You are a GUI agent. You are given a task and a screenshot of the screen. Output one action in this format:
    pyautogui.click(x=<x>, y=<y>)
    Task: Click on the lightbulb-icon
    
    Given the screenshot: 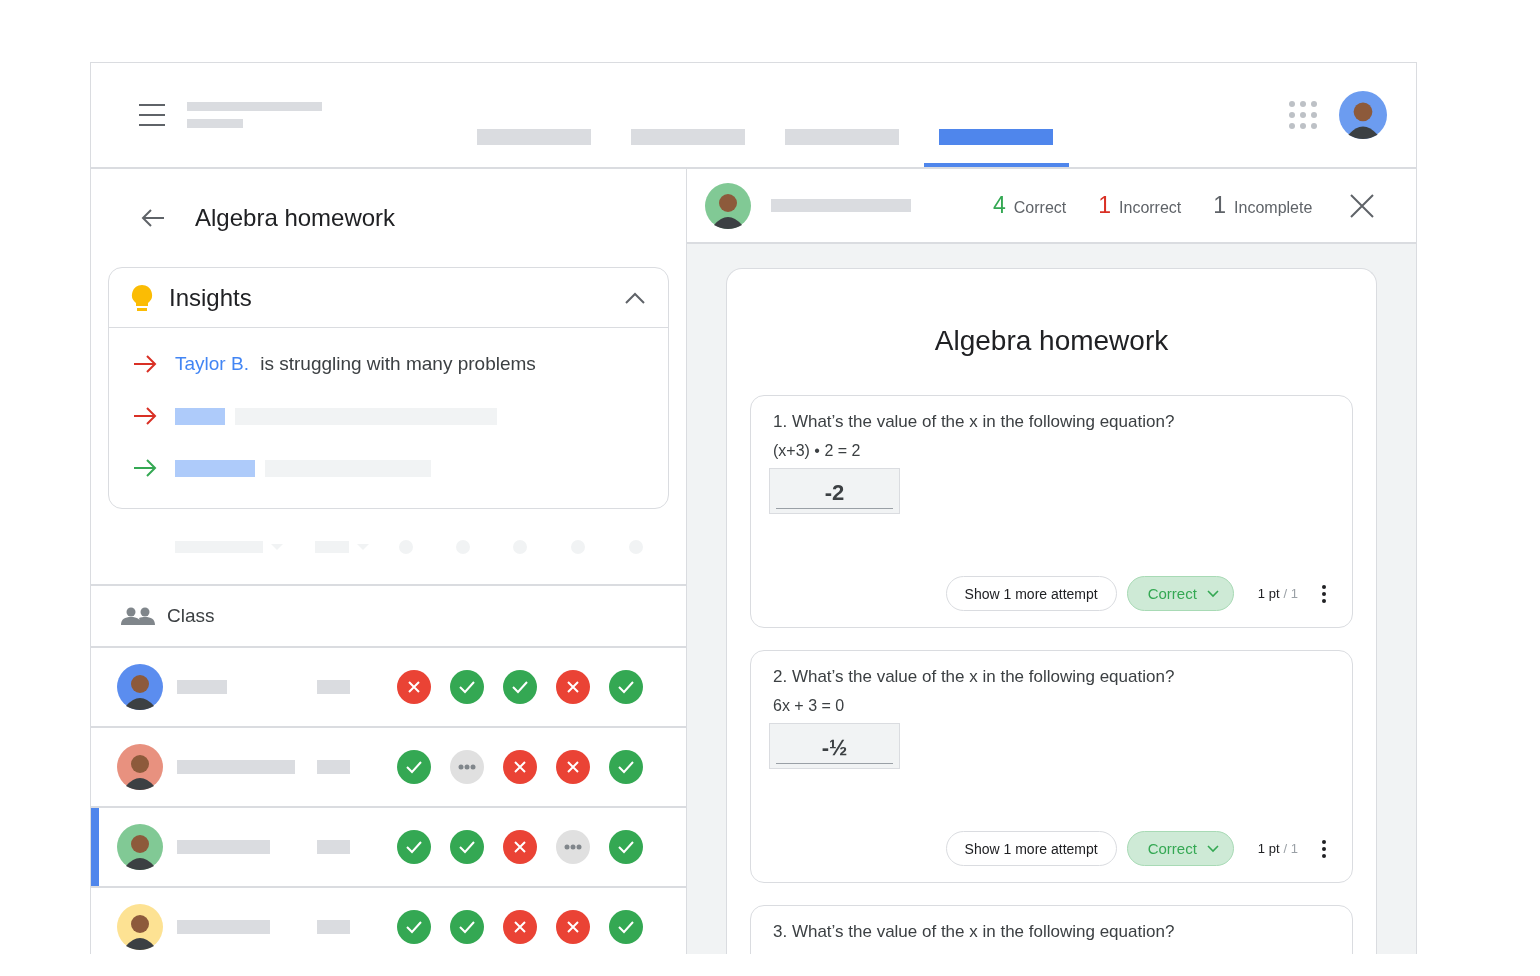 What is the action you would take?
    pyautogui.click(x=142, y=297)
    